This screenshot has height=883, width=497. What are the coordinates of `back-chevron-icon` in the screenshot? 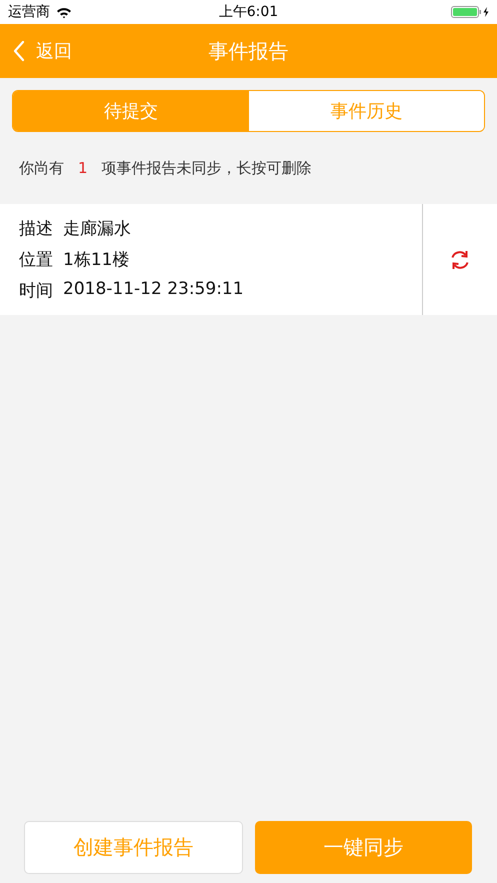 It's located at (19, 51).